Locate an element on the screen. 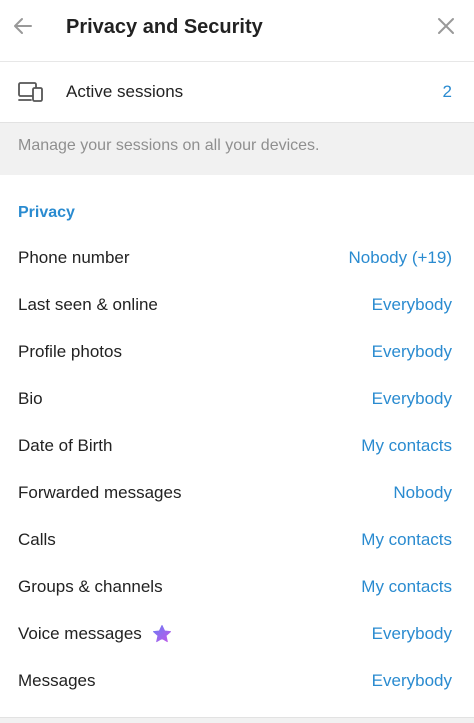 Image resolution: width=474 pixels, height=723 pixels. privacy-item-messages: Messages Everybody is located at coordinates (237, 681).